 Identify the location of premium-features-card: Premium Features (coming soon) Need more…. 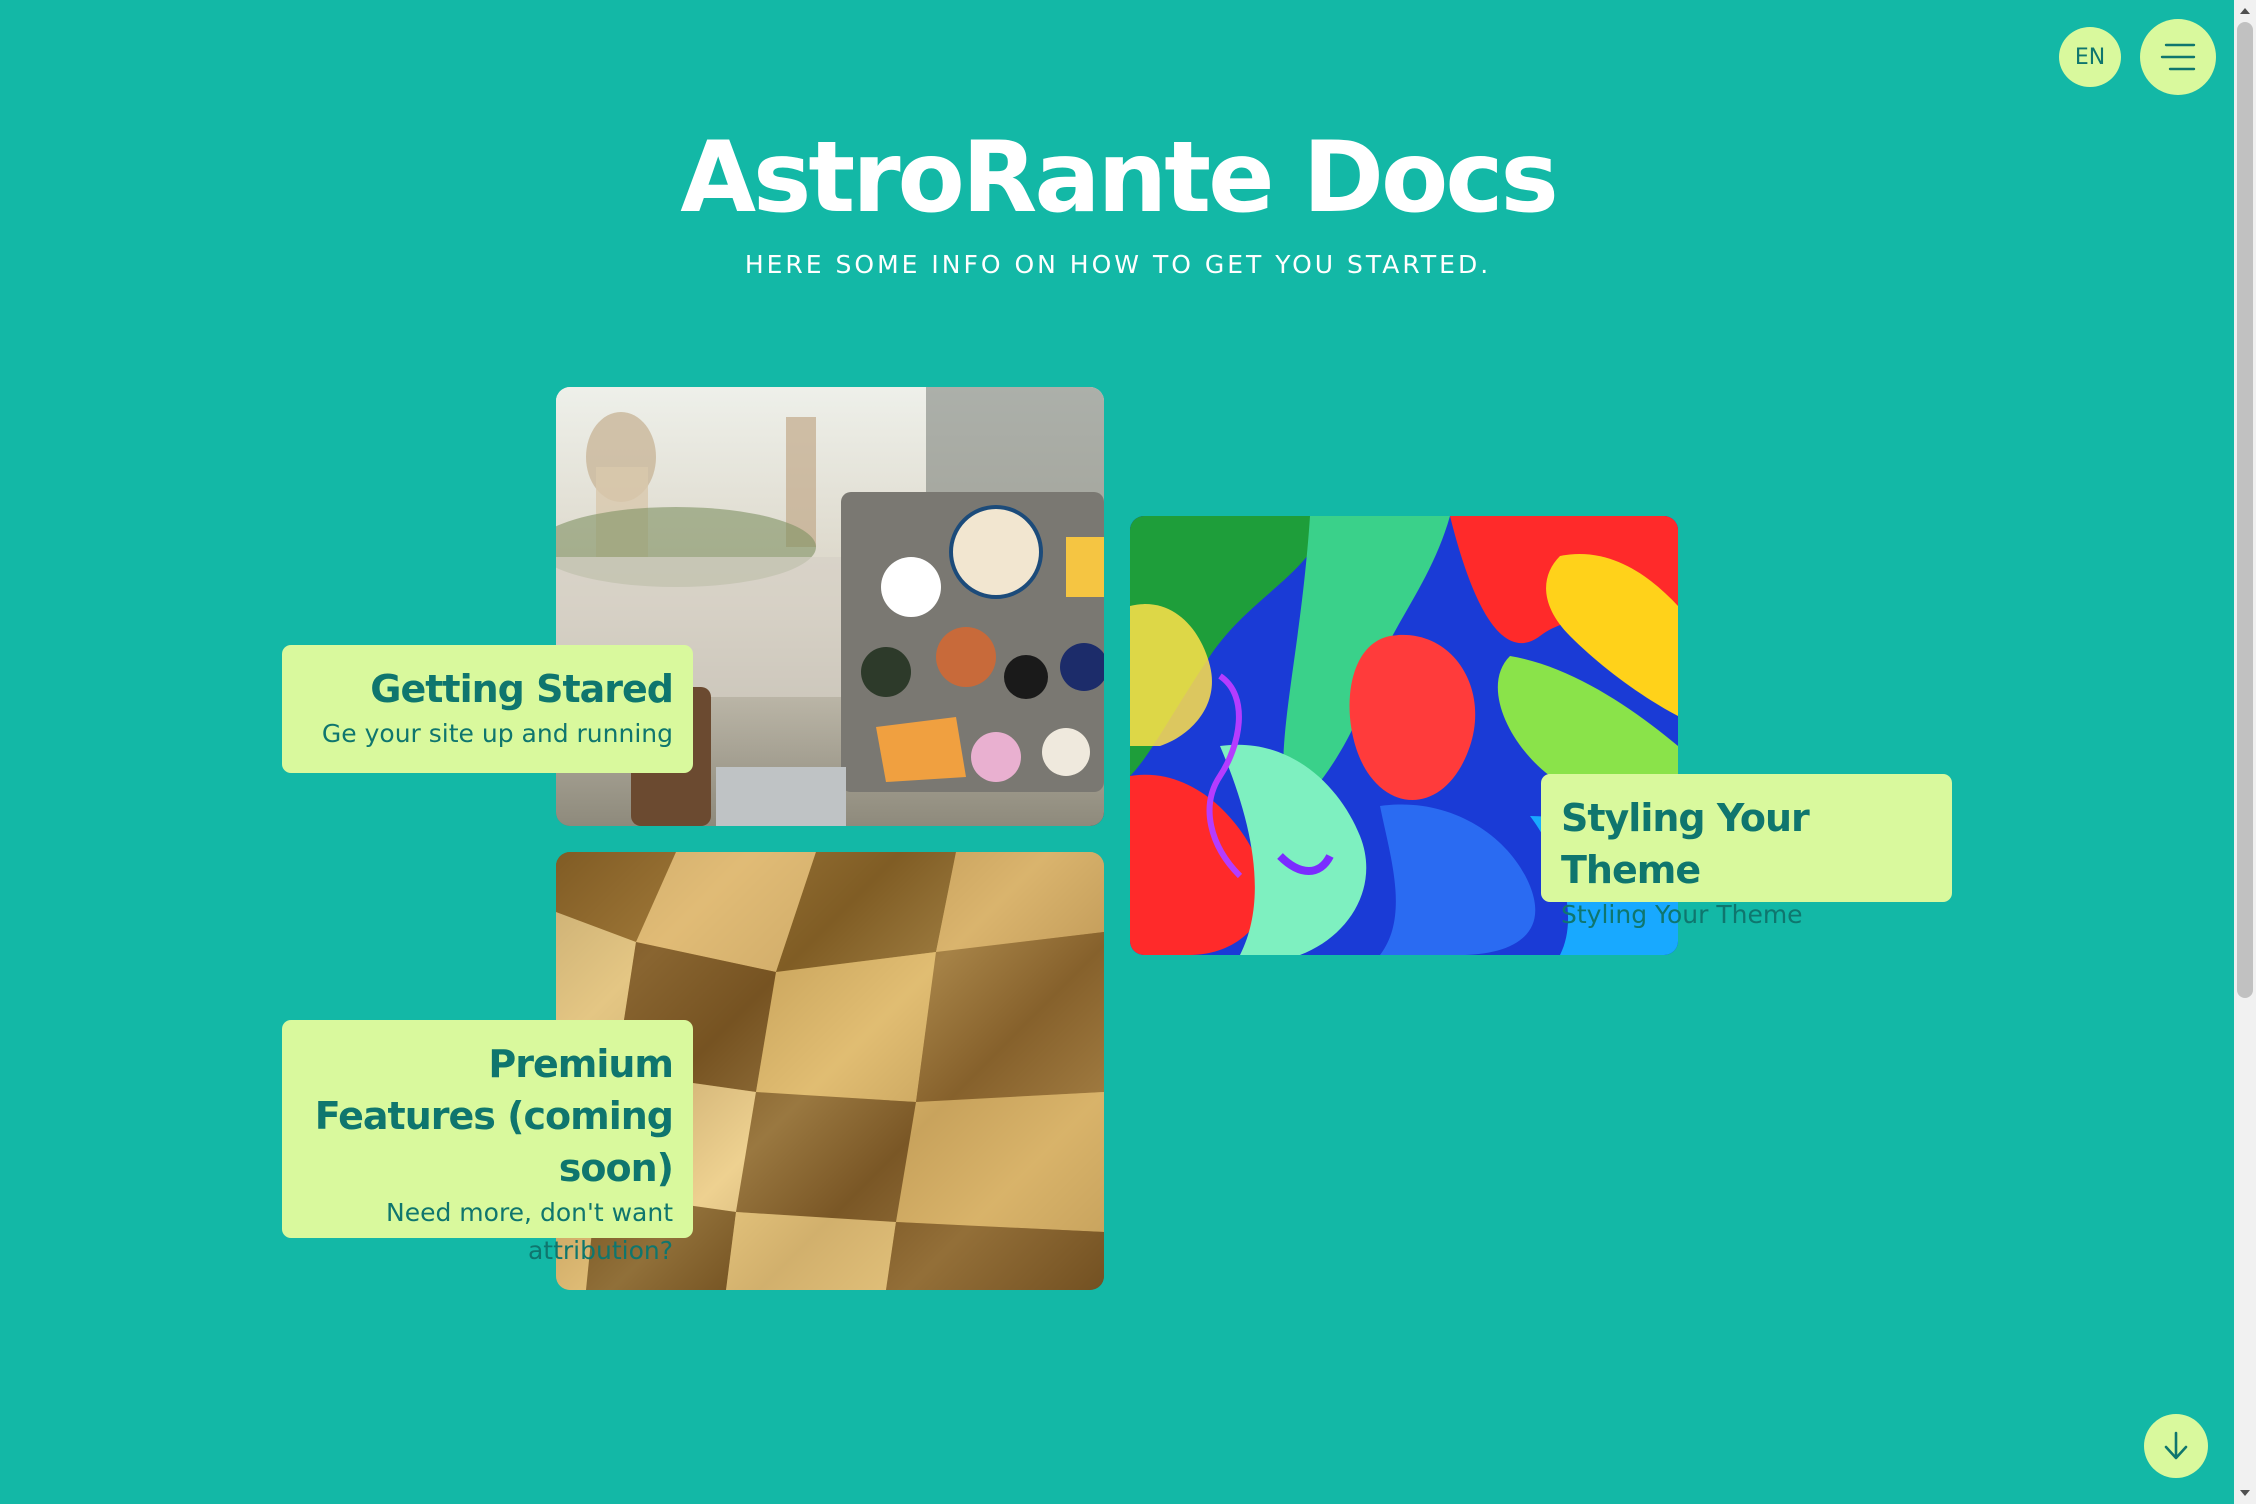
(487, 1142).